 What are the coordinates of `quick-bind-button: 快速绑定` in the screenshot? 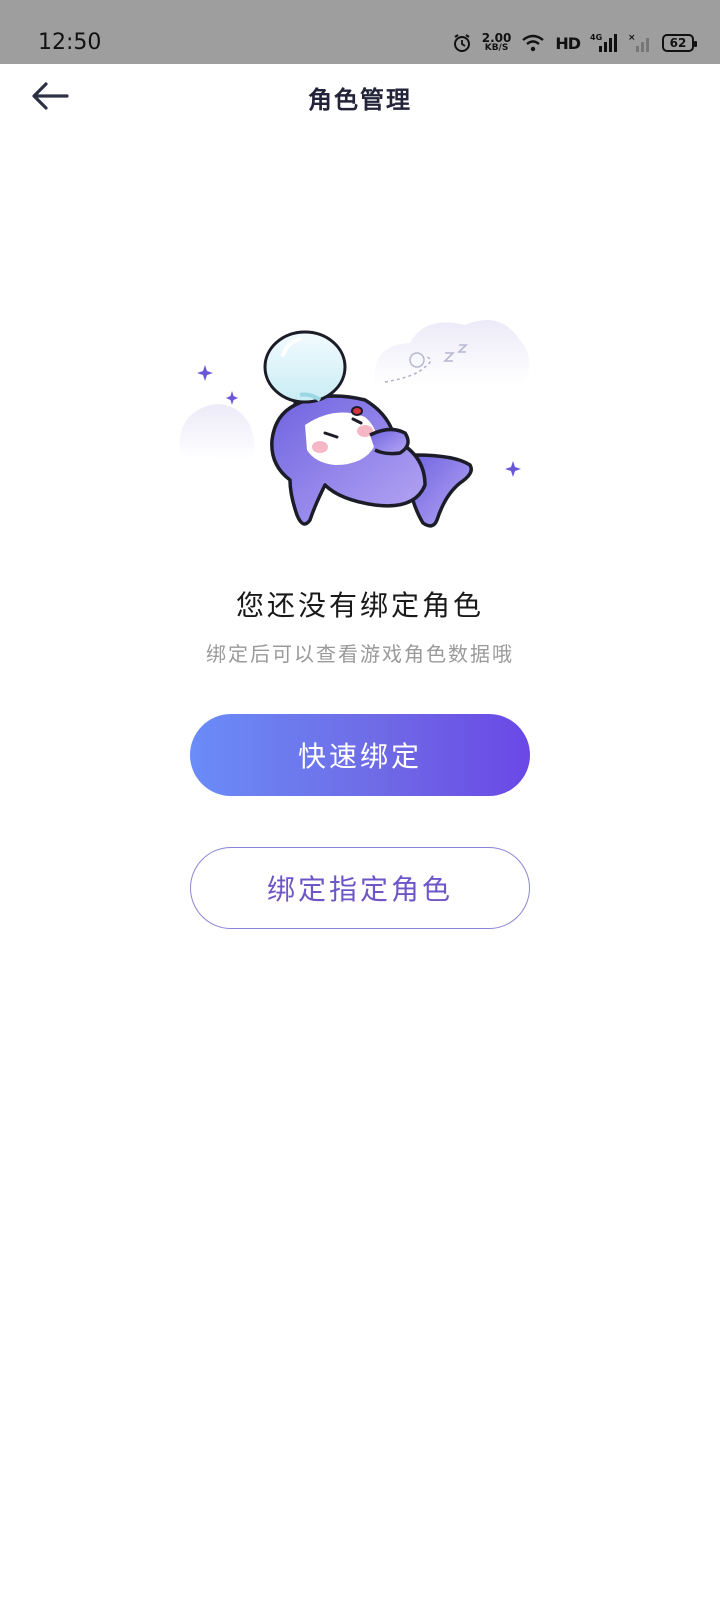 It's located at (360, 755).